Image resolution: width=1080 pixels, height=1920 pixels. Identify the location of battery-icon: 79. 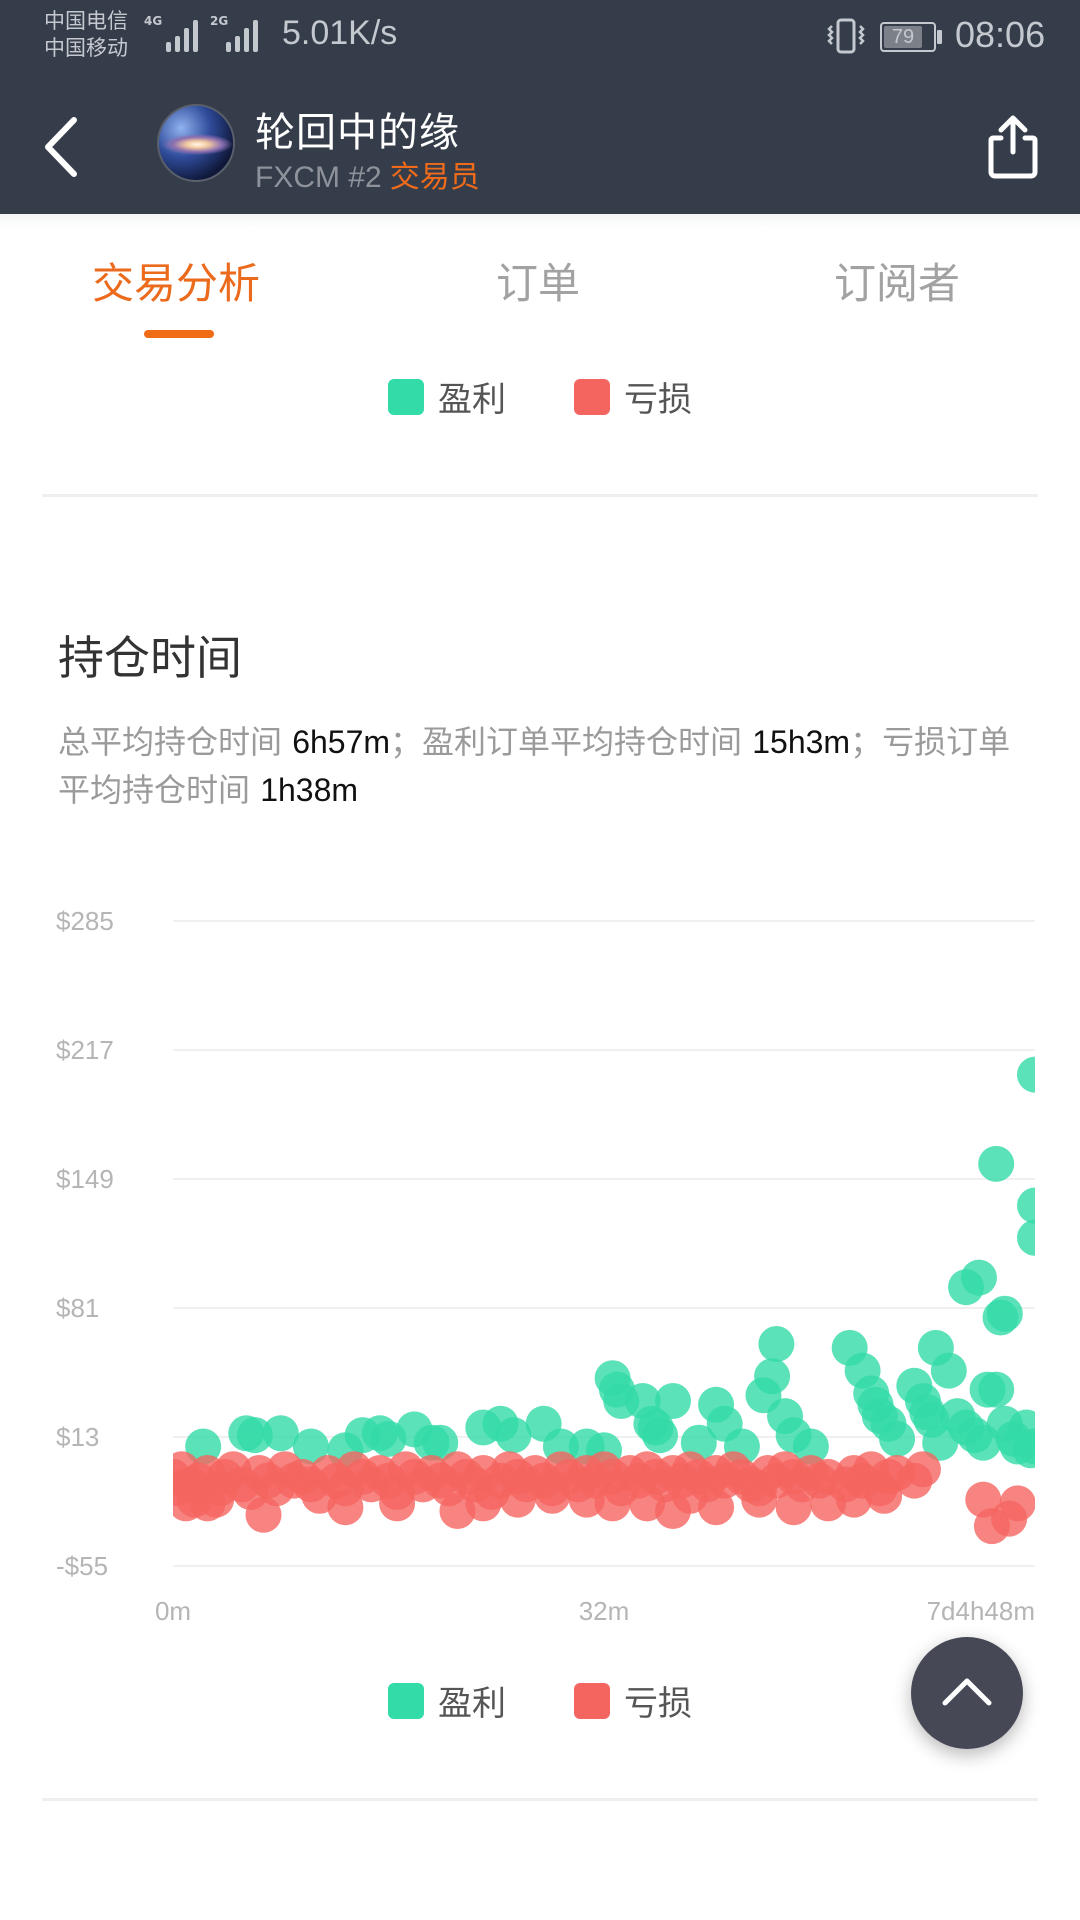
(908, 37).